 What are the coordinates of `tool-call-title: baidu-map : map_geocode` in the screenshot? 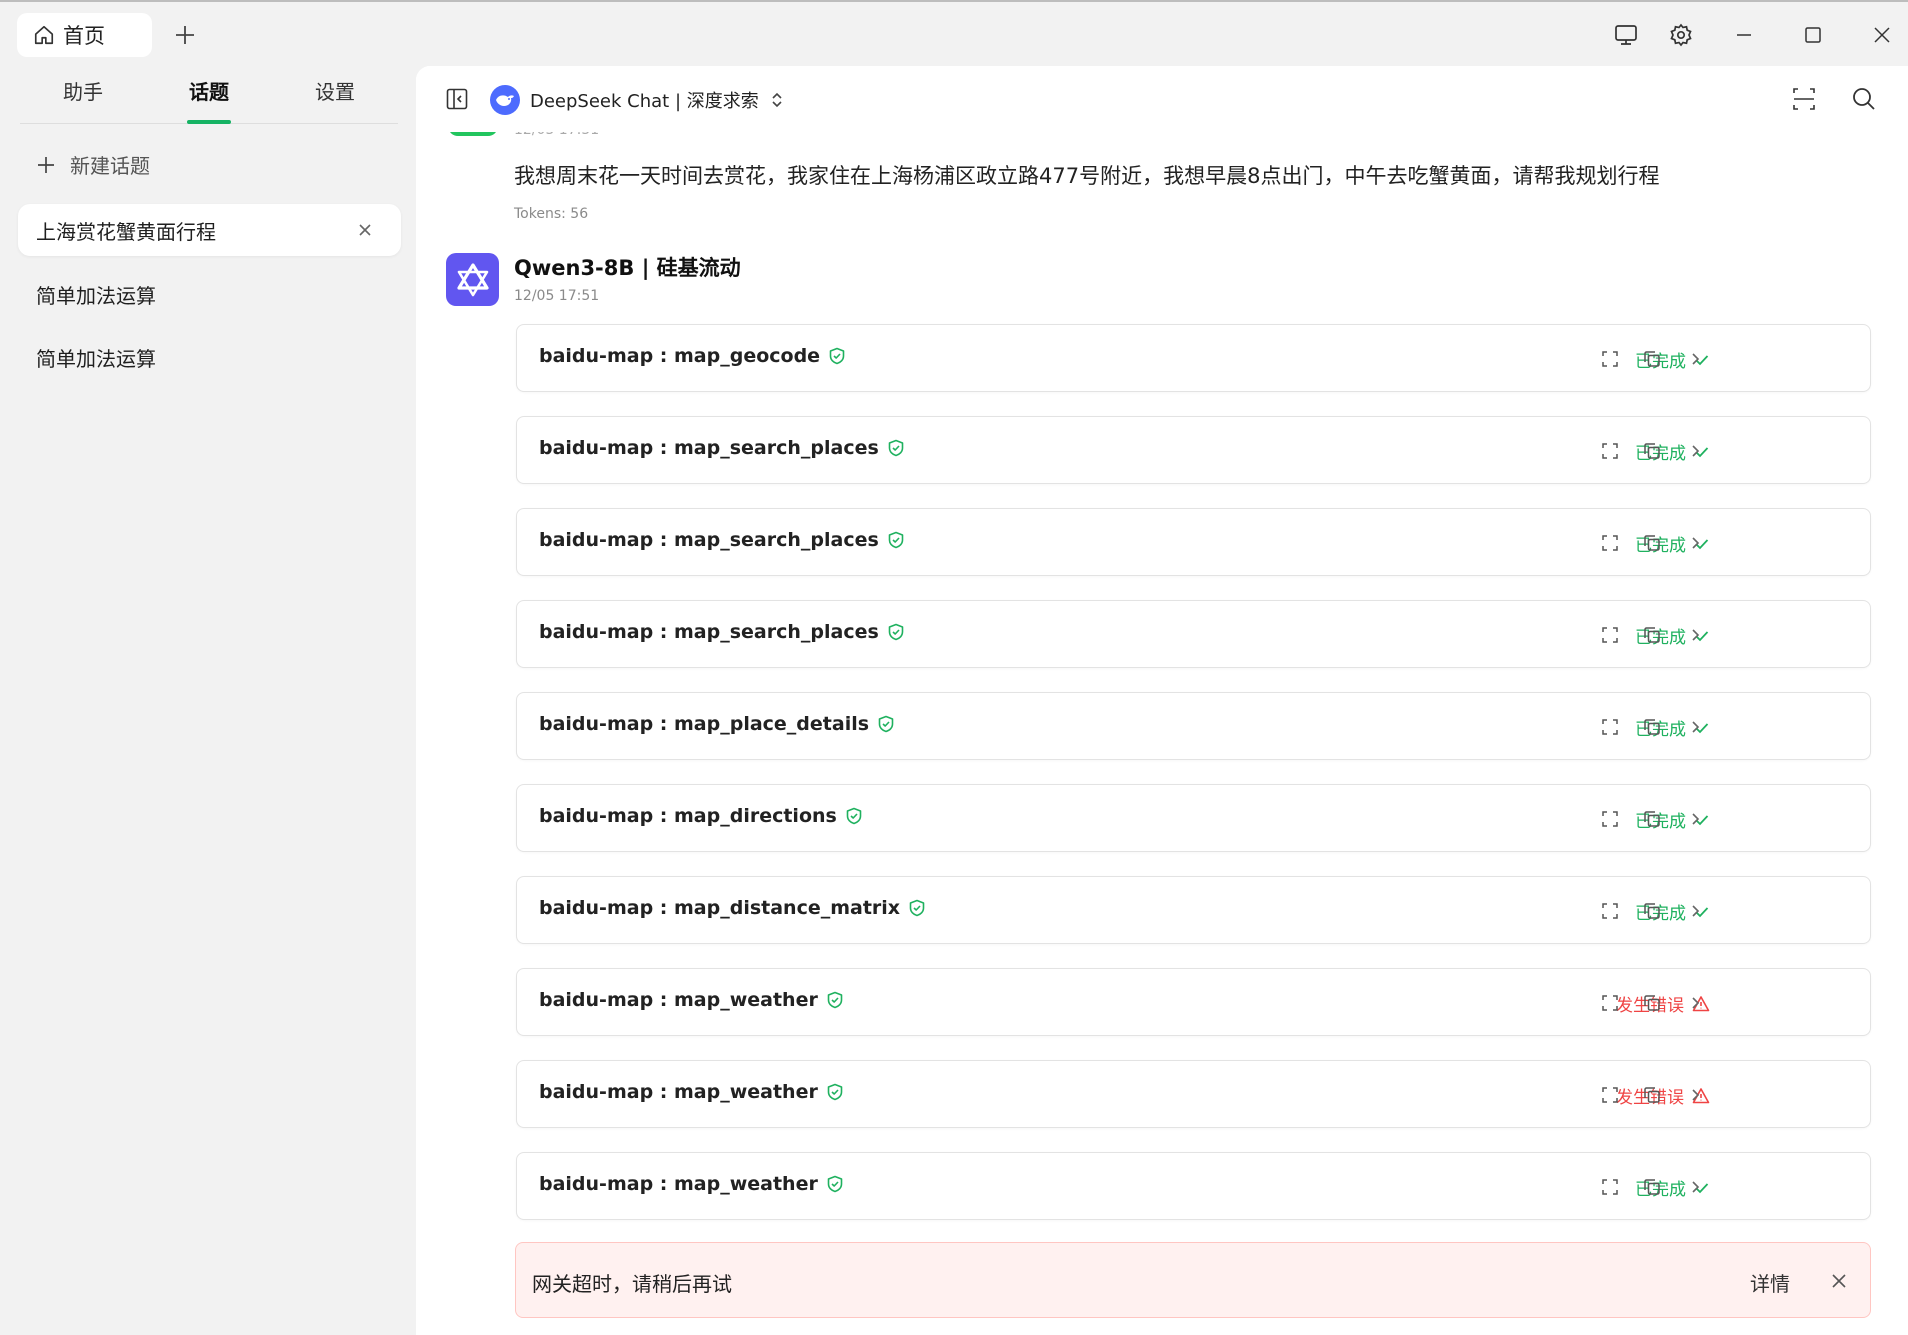 It's located at (692, 356).